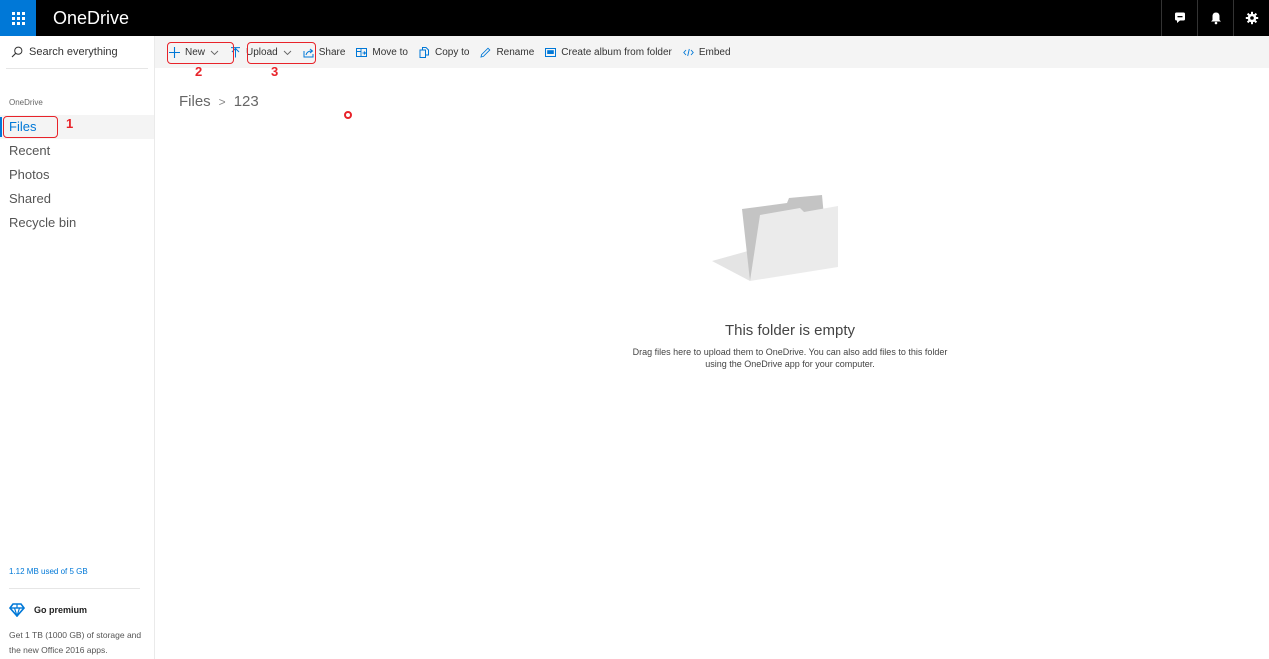 Image resolution: width=1269 pixels, height=659 pixels. Describe the element at coordinates (48, 571) in the screenshot. I see `storage-usage-link: 1.12 MB used of 5 GB` at that location.